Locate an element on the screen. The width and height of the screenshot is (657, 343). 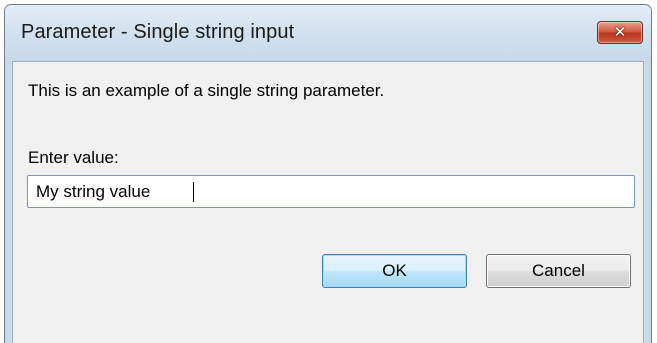
close-icon: ✕ is located at coordinates (620, 32).